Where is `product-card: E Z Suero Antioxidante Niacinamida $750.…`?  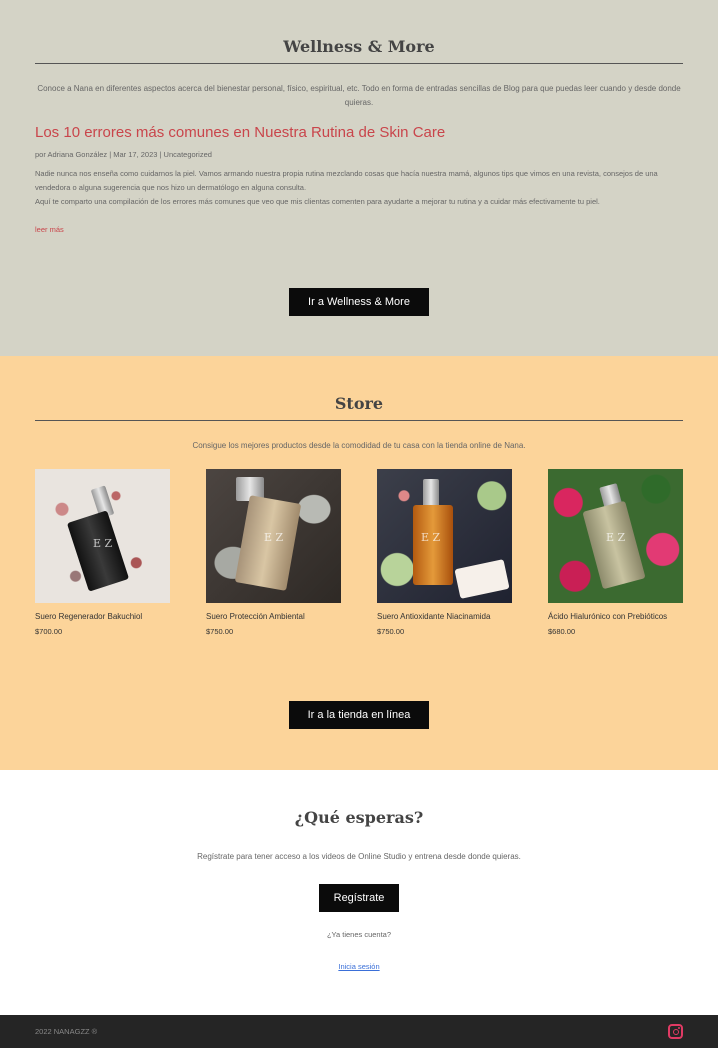 product-card: E Z Suero Antioxidante Niacinamida $750.… is located at coordinates (444, 552).